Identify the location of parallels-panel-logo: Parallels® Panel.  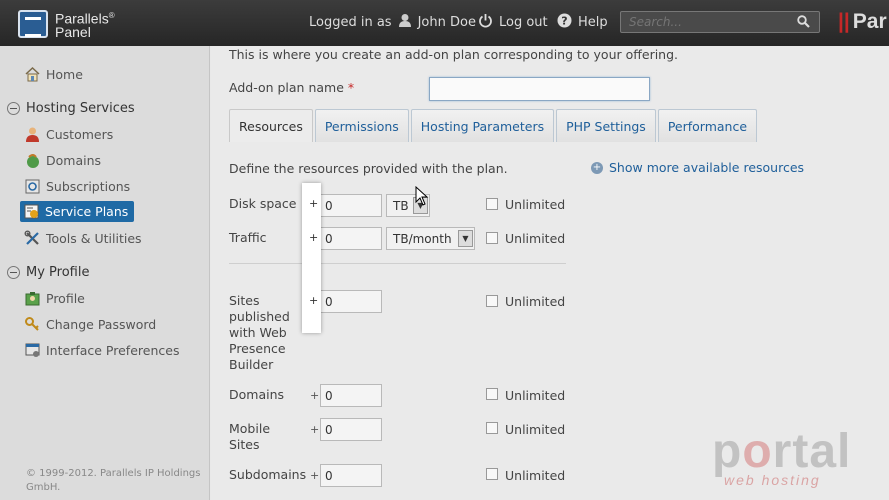
(66, 24).